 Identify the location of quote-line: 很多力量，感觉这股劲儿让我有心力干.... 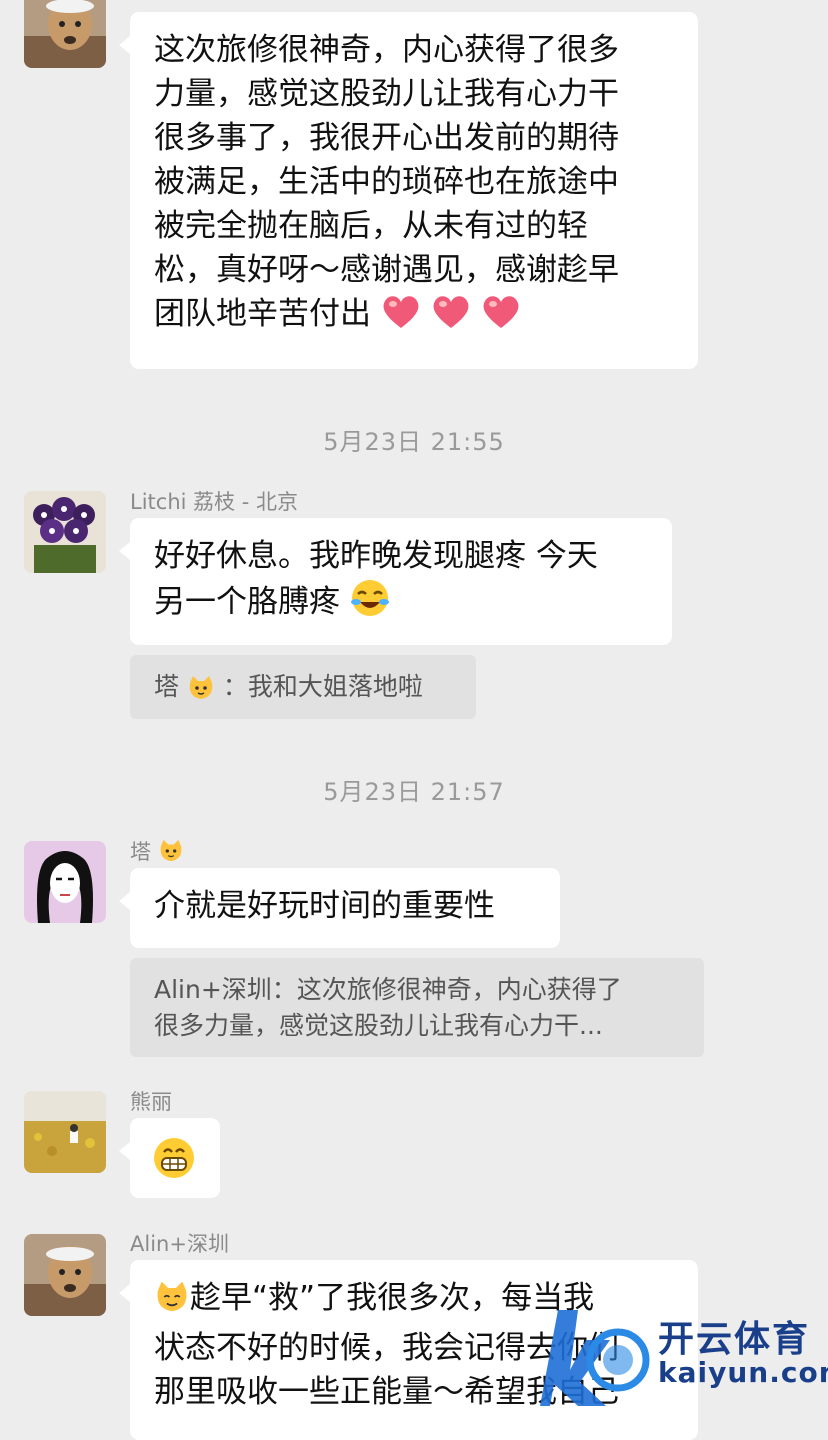
(378, 1025).